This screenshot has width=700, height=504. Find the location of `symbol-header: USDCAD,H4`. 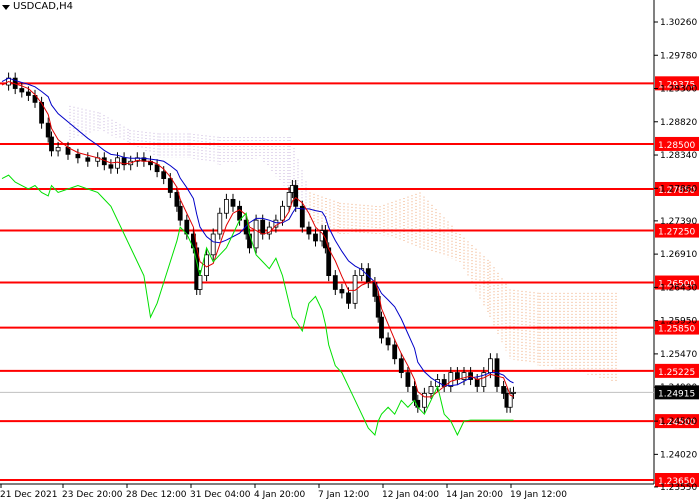

symbol-header: USDCAD,H4 is located at coordinates (37, 6).